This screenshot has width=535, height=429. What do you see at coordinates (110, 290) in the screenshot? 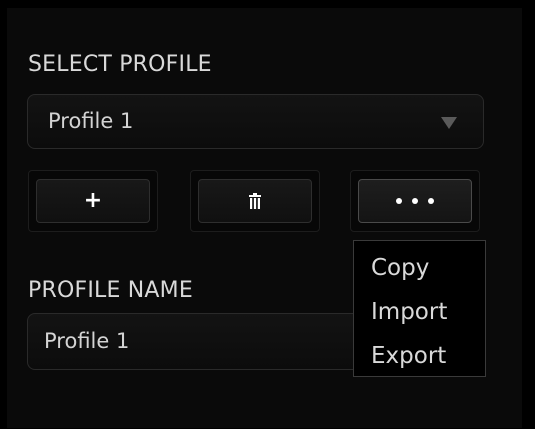
I see `profile-name-label: PROFILE NAME` at bounding box center [110, 290].